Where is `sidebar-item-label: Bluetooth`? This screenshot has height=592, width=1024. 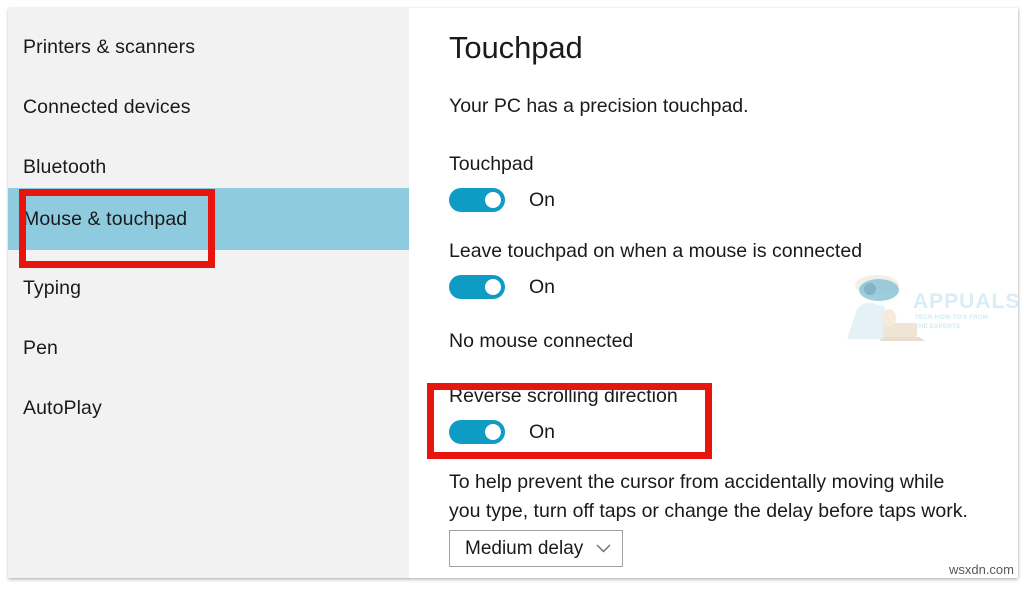
sidebar-item-label: Bluetooth is located at coordinates (65, 166).